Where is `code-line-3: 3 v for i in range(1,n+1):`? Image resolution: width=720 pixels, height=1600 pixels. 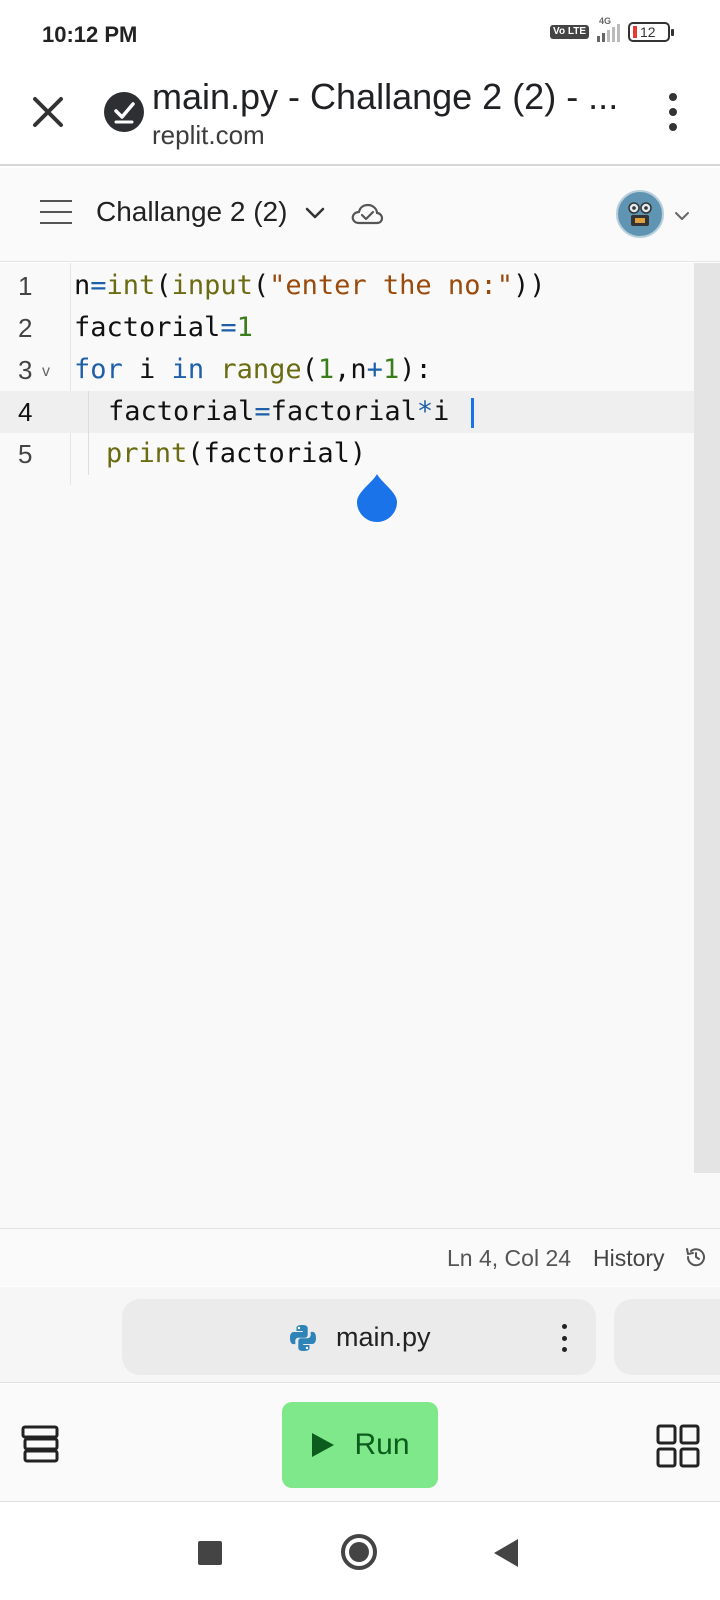 code-line-3: 3 v for i in range(1,n+1): is located at coordinates (347, 370).